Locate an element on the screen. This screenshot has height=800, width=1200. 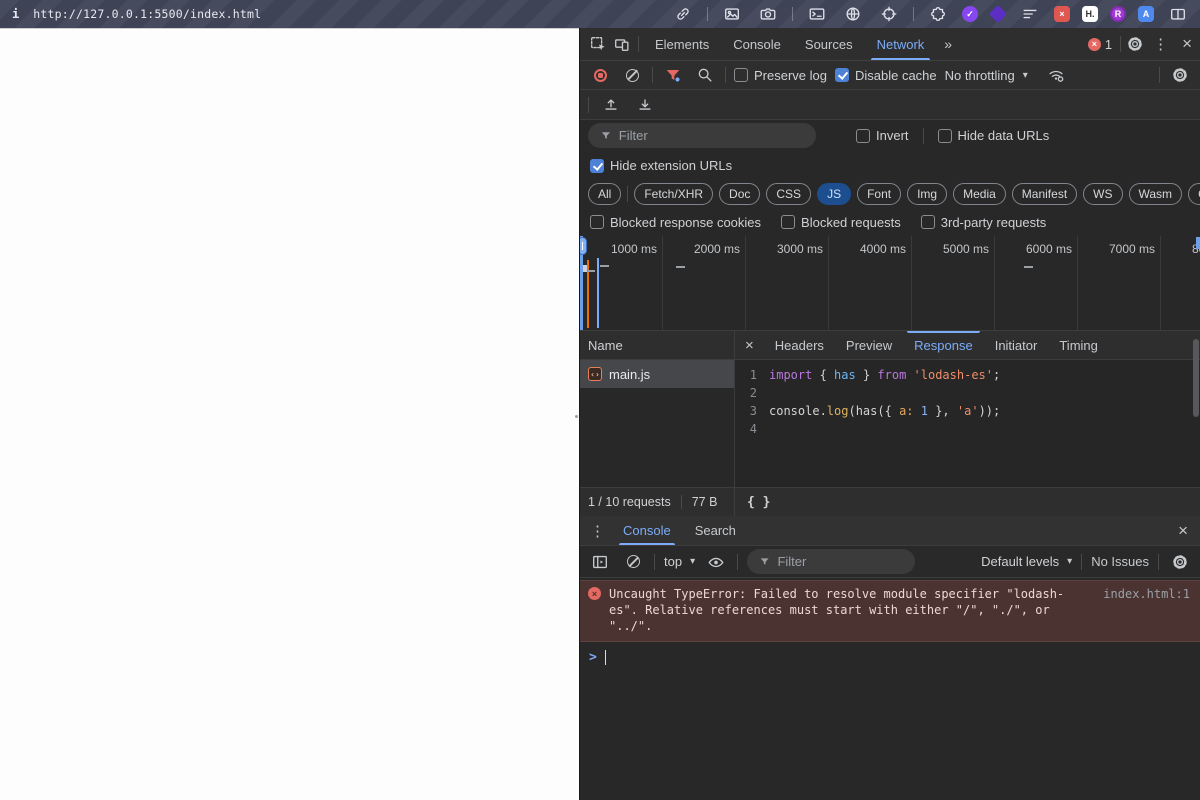
tab-console: Console is located at coordinates (757, 44).